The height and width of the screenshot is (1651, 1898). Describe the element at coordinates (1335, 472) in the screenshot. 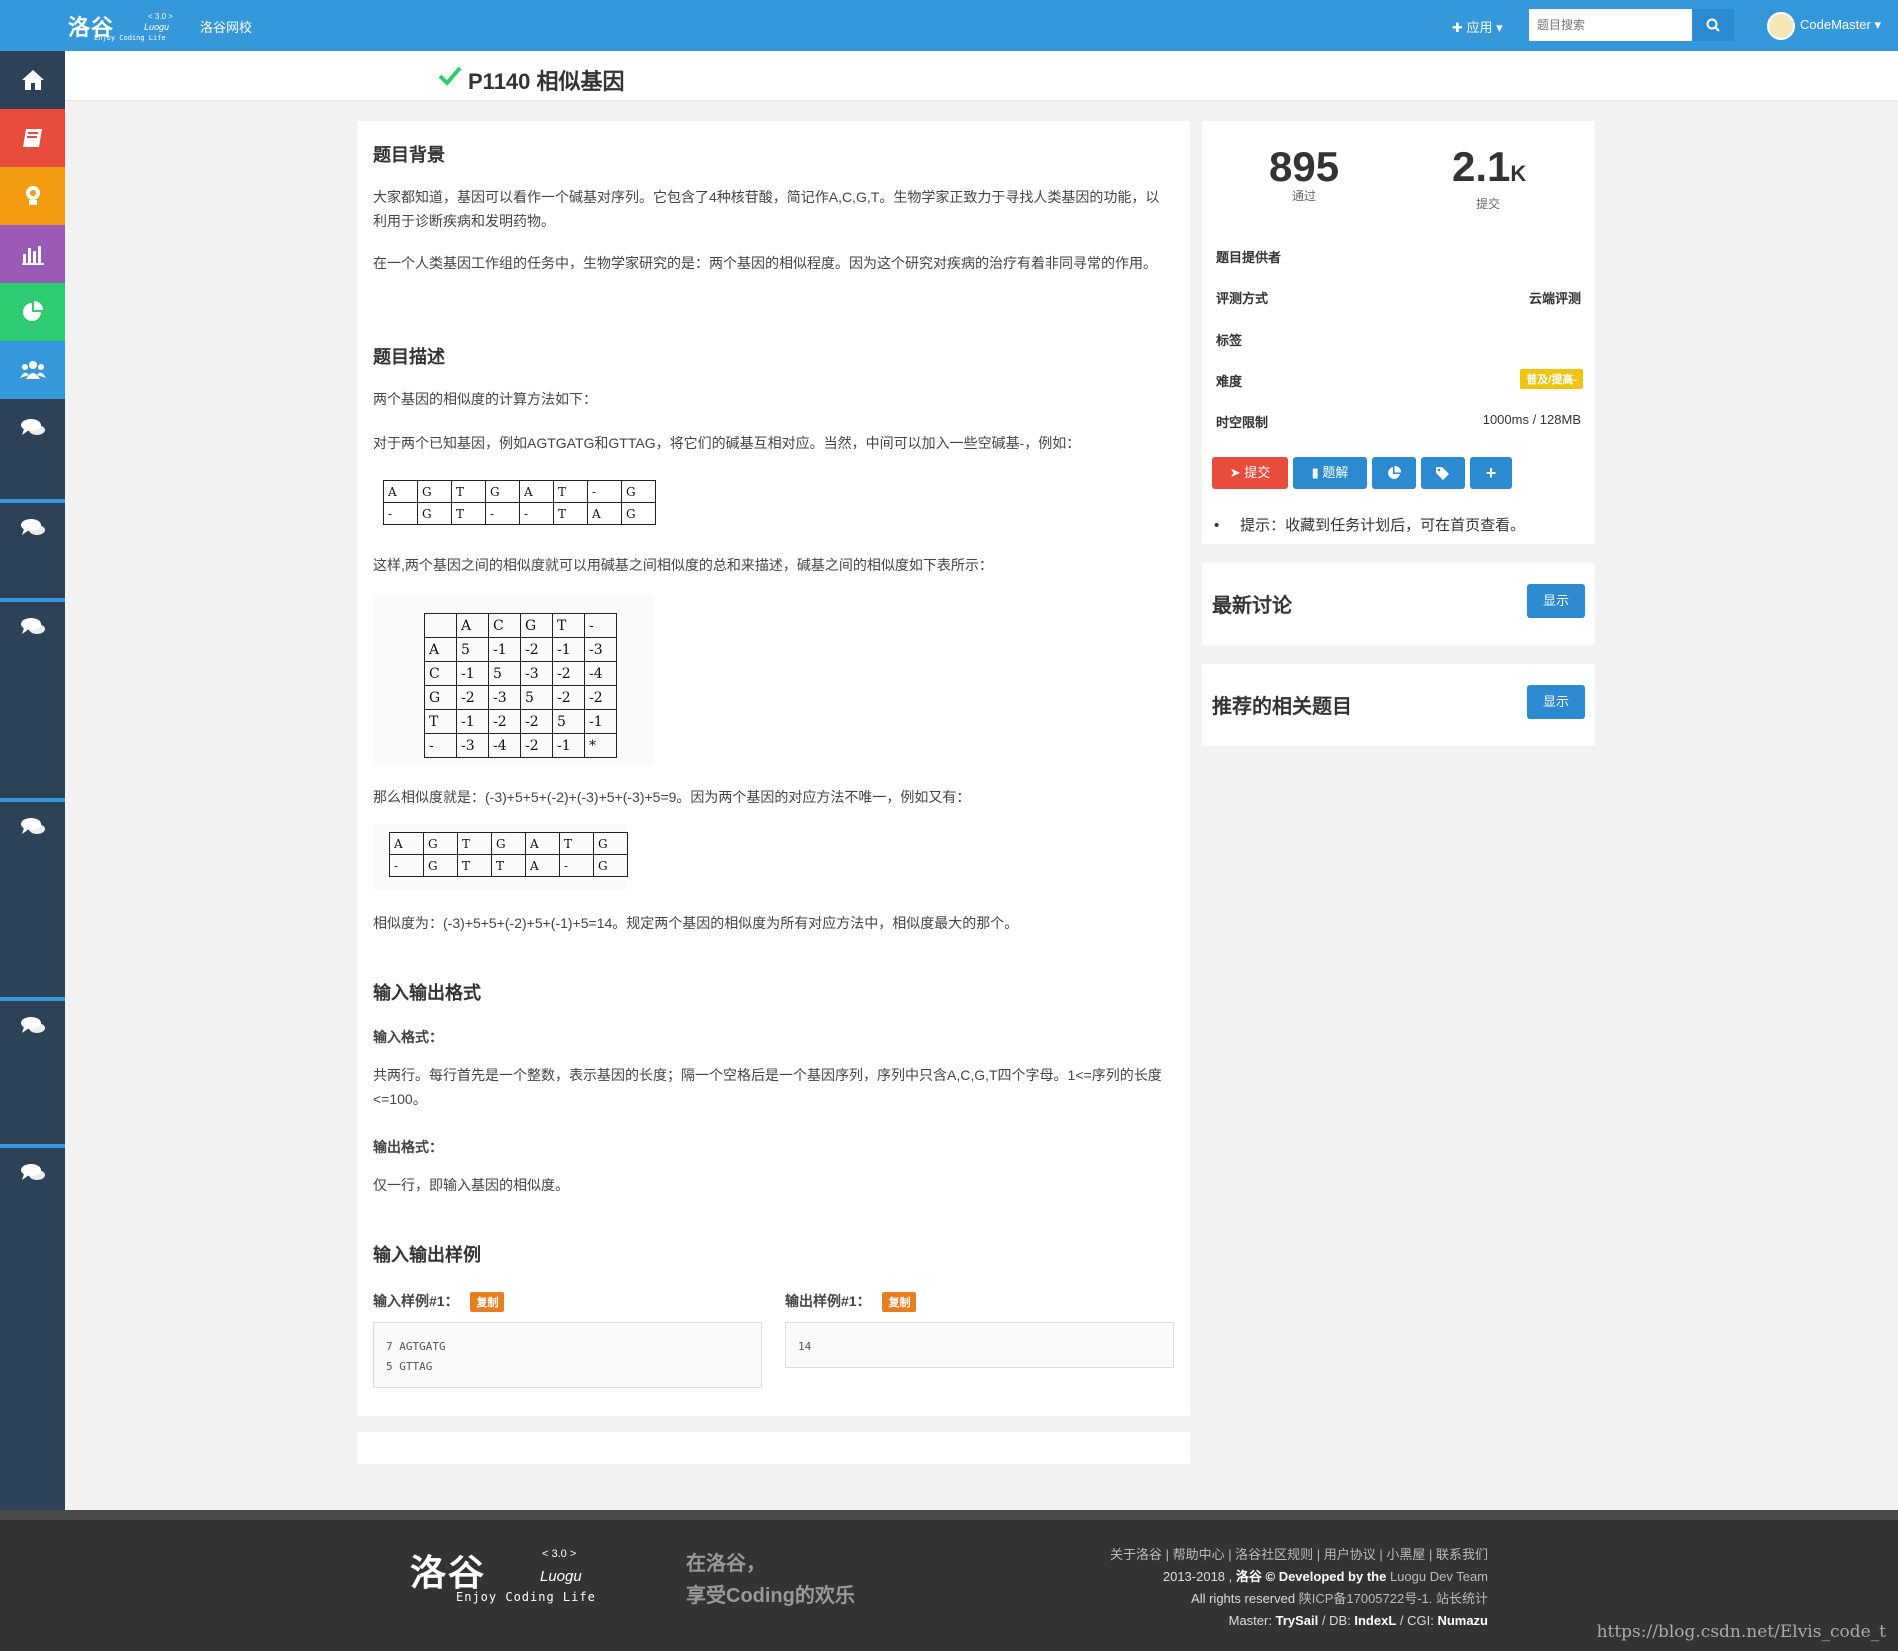

I see `solution-button-label: 题解` at that location.